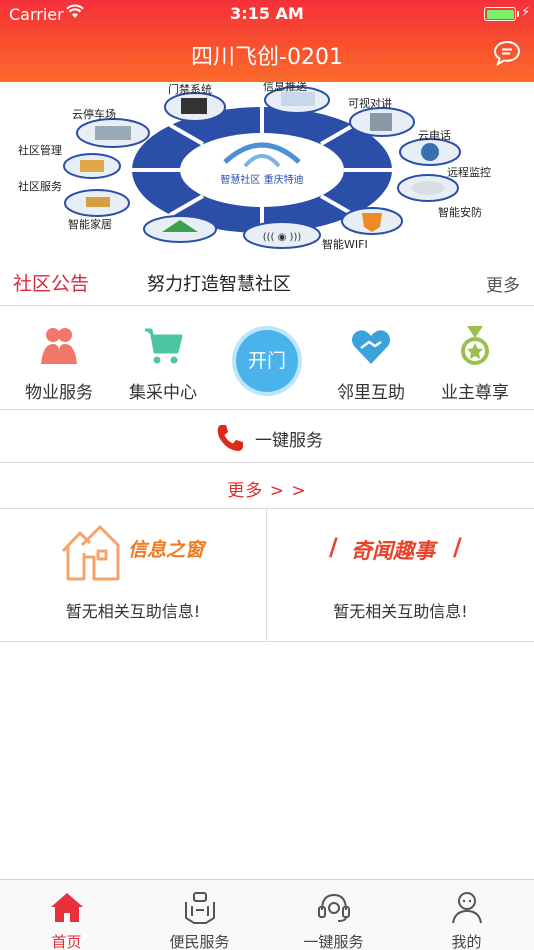 The height and width of the screenshot is (950, 534). Describe the element at coordinates (345, 244) in the screenshot. I see `banner-label: 智能WIFI` at that location.